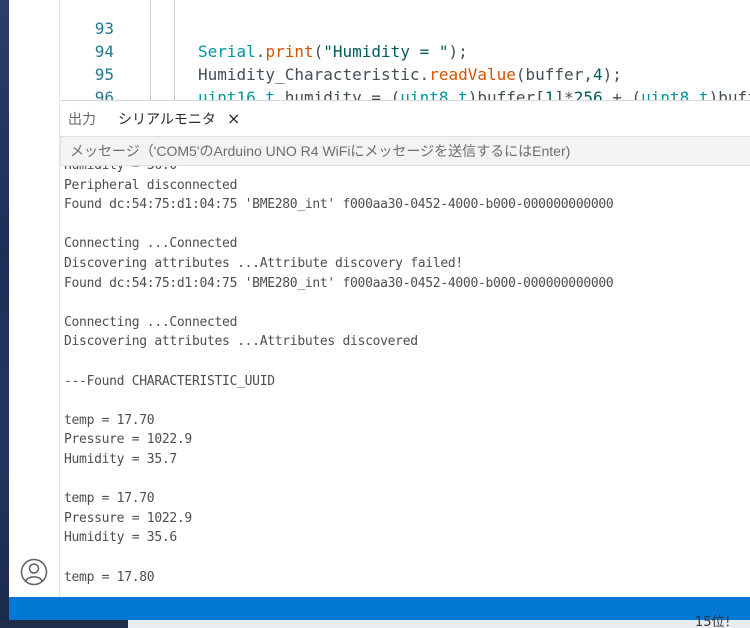 This screenshot has height=628, width=750. I want to click on taskbar-text: 15位！, so click(716, 621).